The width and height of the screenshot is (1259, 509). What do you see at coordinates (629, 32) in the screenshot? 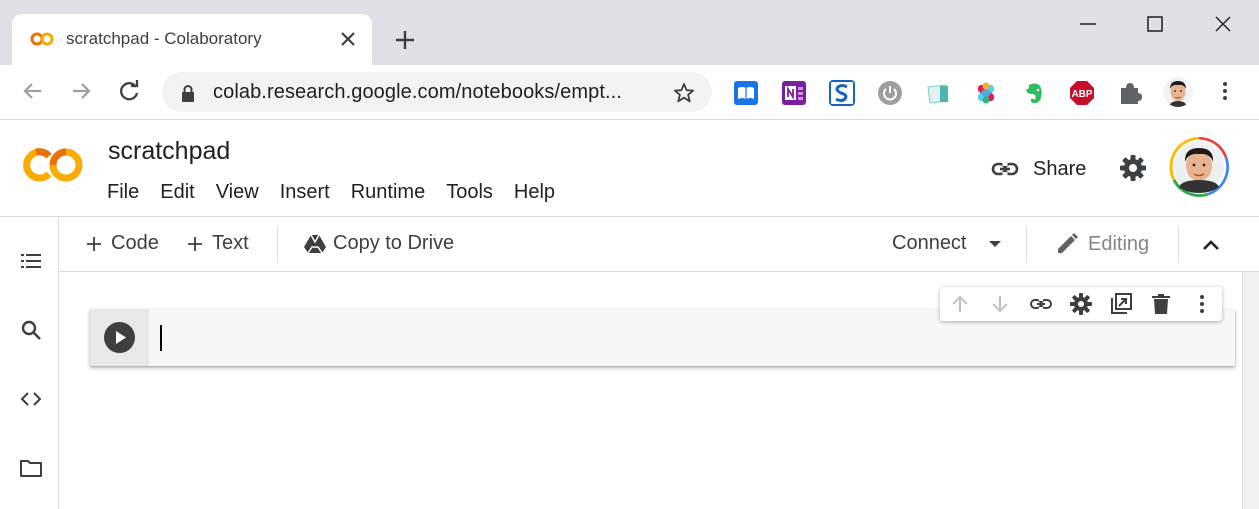
I see `browser-tab-strip: scratchpad - Colaboratory` at bounding box center [629, 32].